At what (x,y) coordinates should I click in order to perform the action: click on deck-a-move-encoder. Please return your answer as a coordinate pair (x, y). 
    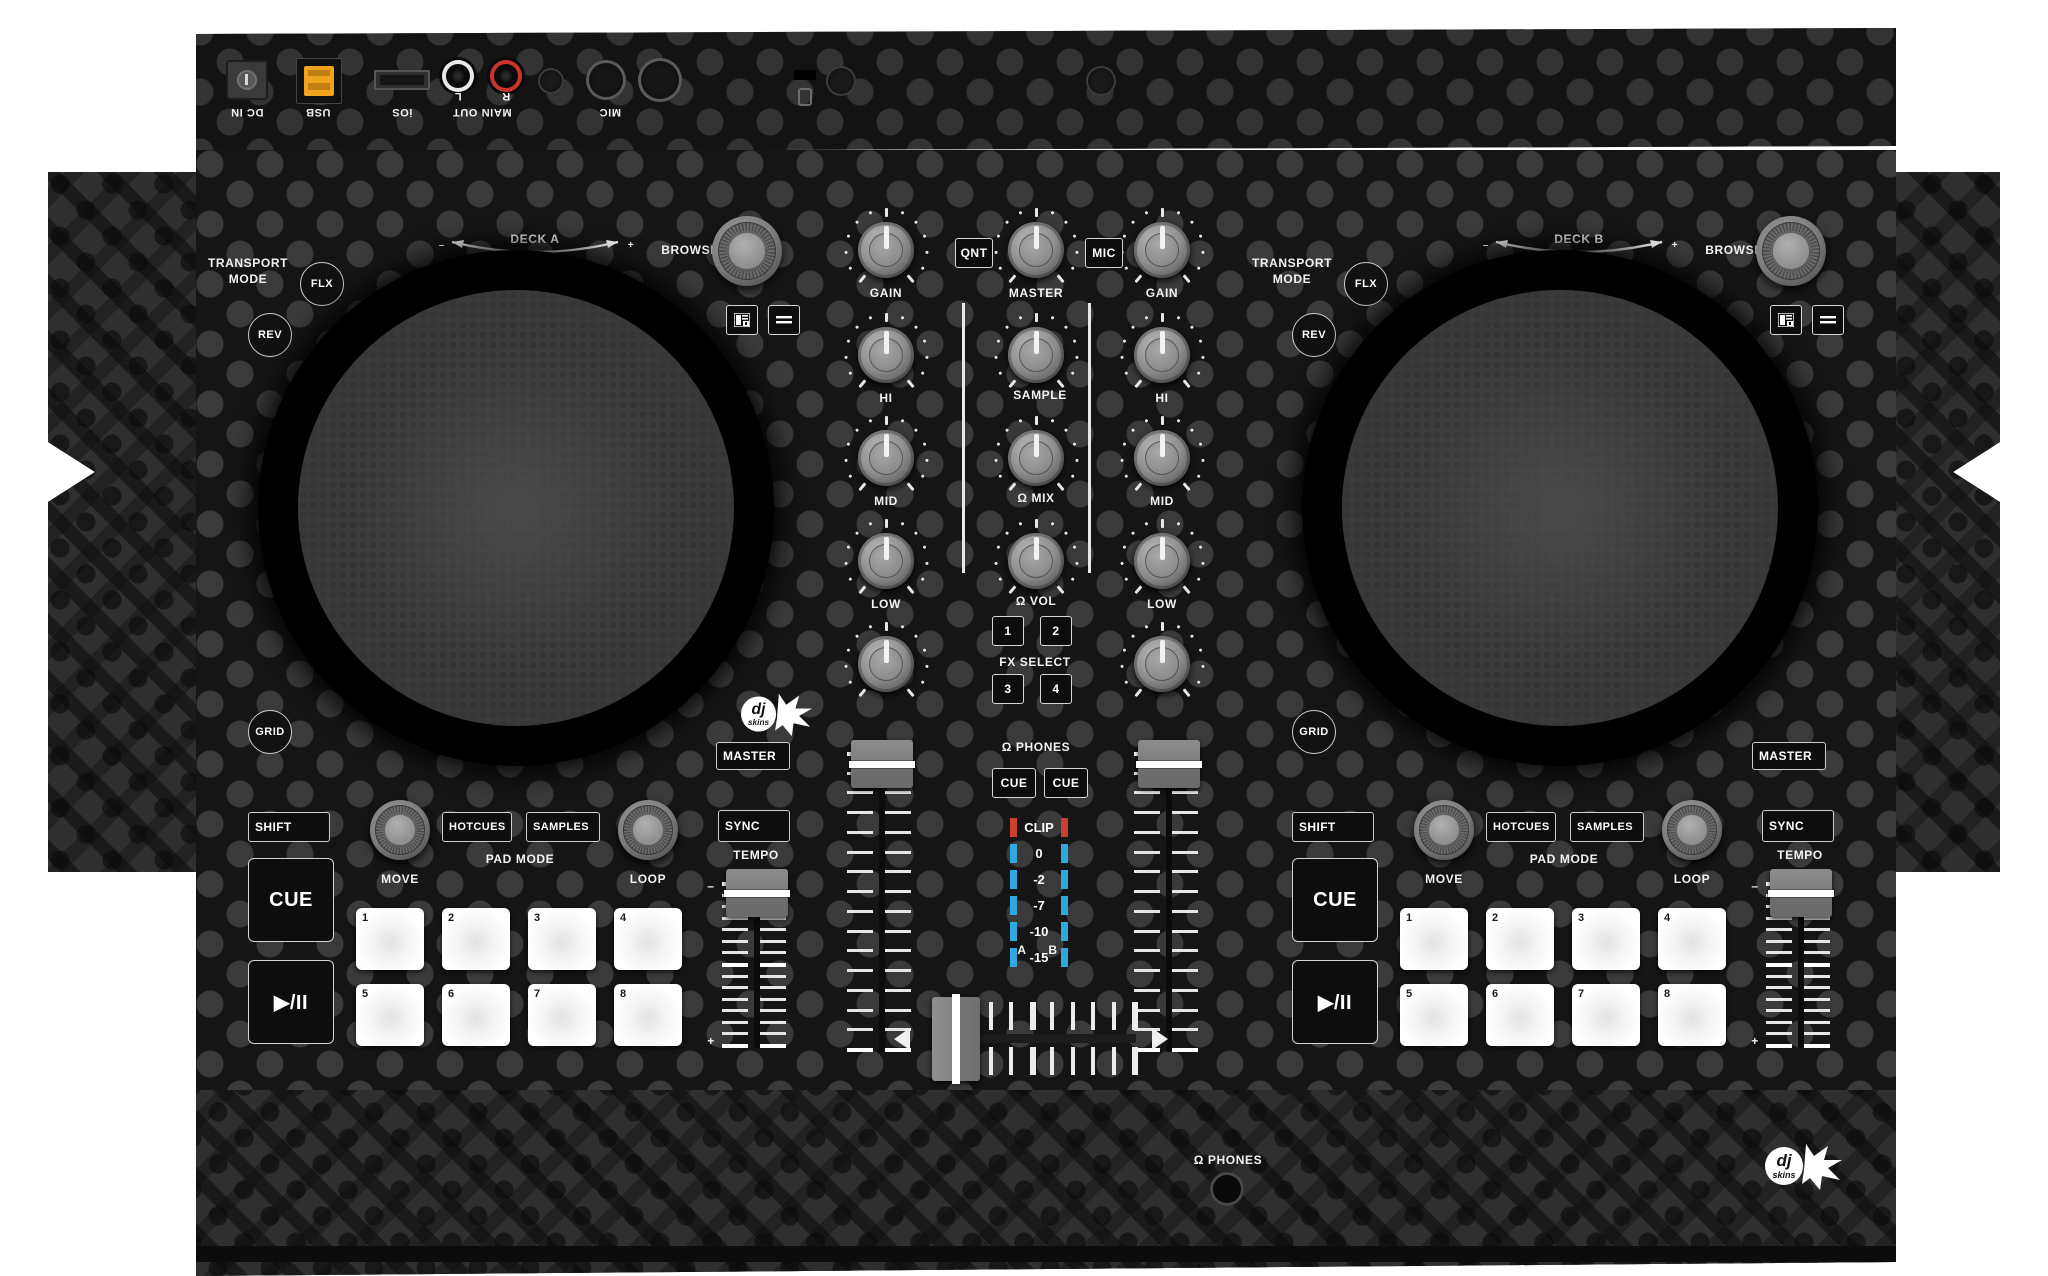
    Looking at the image, I should click on (400, 830).